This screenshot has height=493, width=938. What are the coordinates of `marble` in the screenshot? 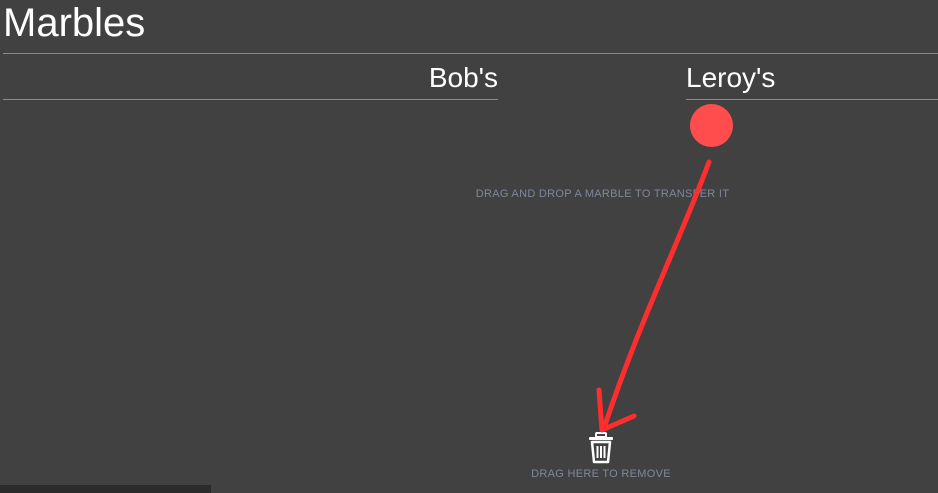 It's located at (711, 125).